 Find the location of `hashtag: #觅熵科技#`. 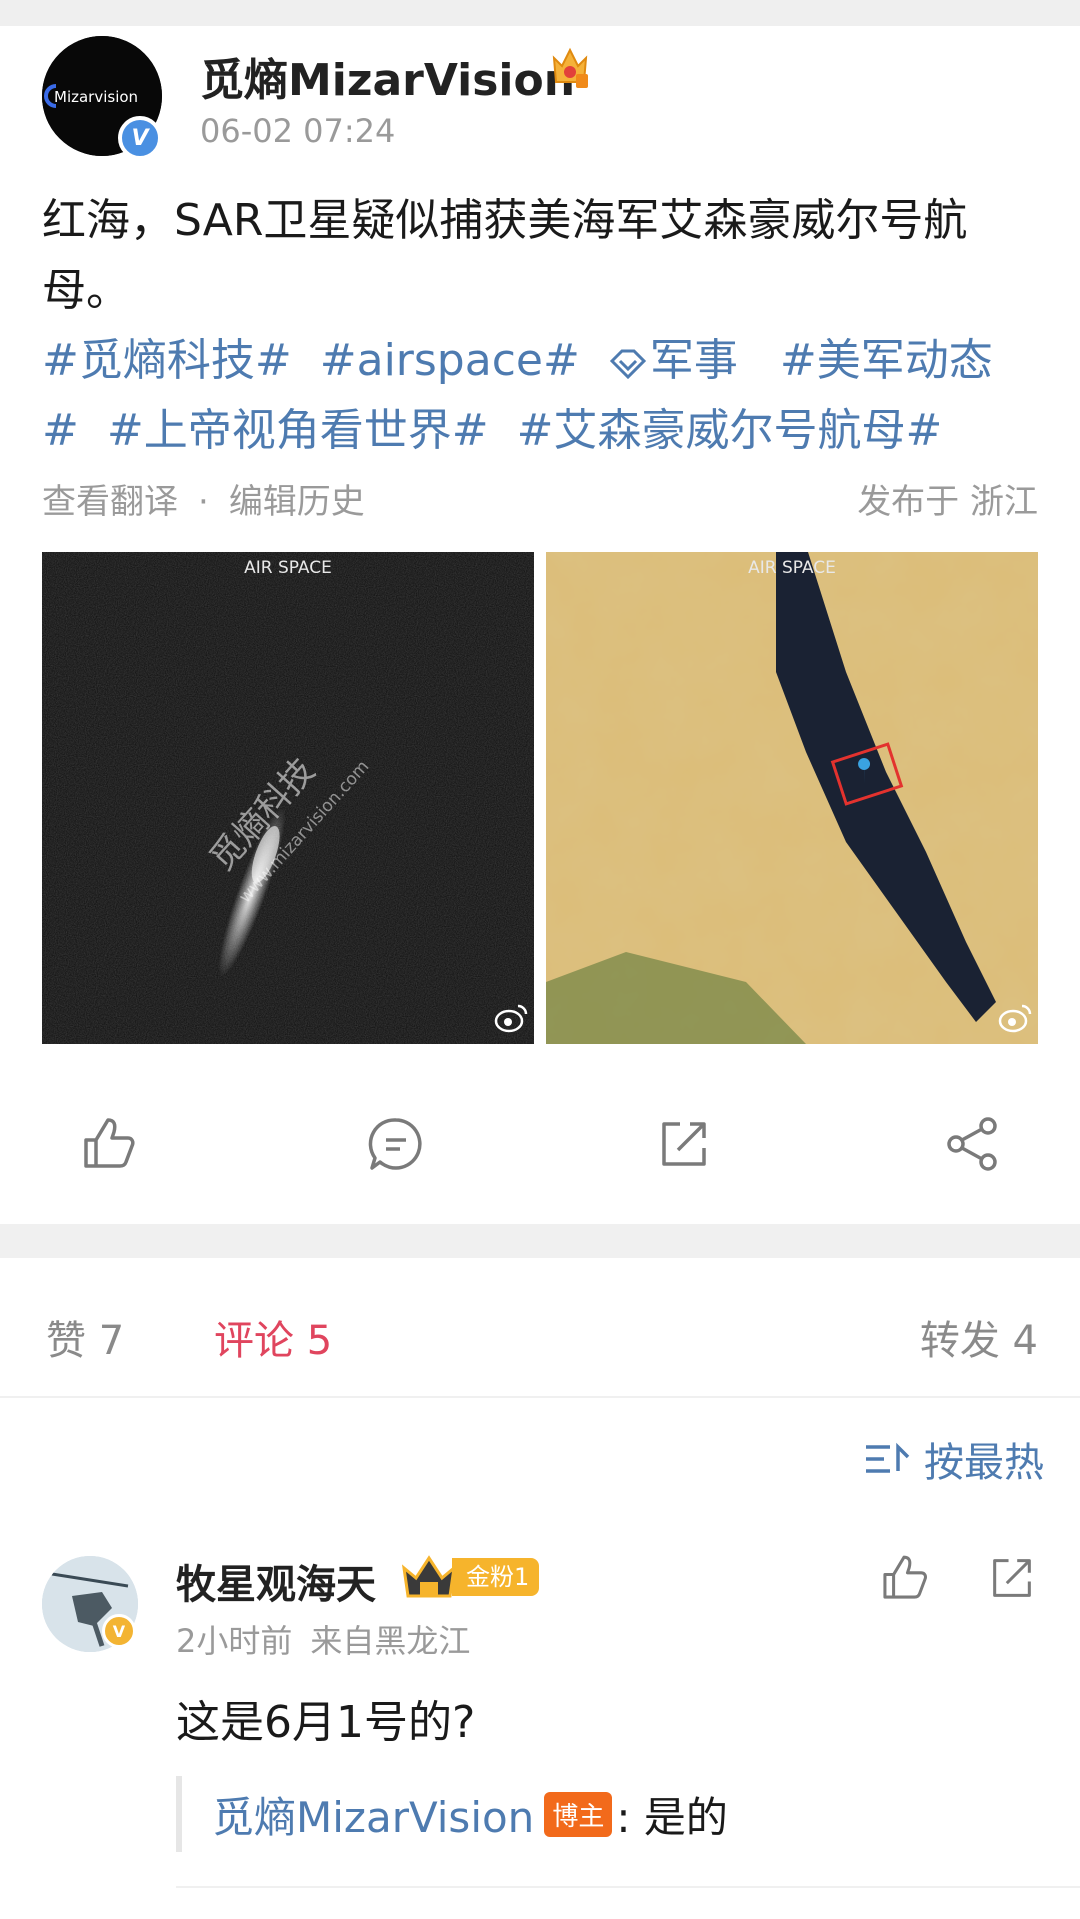

hashtag: #觅熵科技# is located at coordinates (167, 360).